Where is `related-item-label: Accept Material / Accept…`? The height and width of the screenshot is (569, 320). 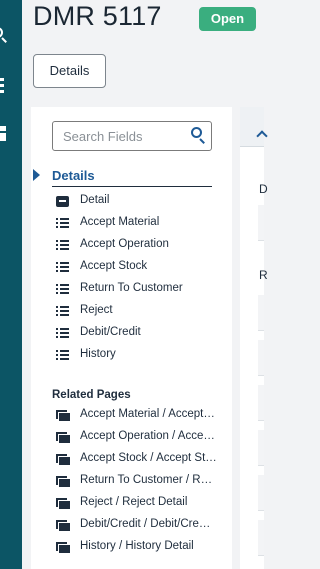
related-item-label: Accept Material / Accept… is located at coordinates (147, 414).